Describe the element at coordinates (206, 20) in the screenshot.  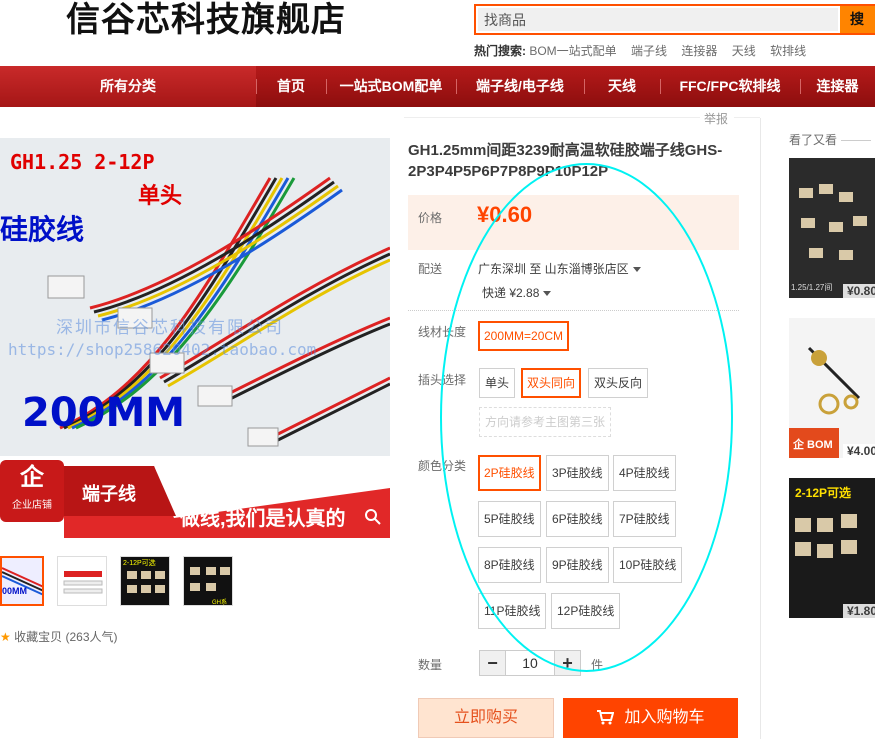
I see `shop-name: 信谷芯科技旗舰店` at that location.